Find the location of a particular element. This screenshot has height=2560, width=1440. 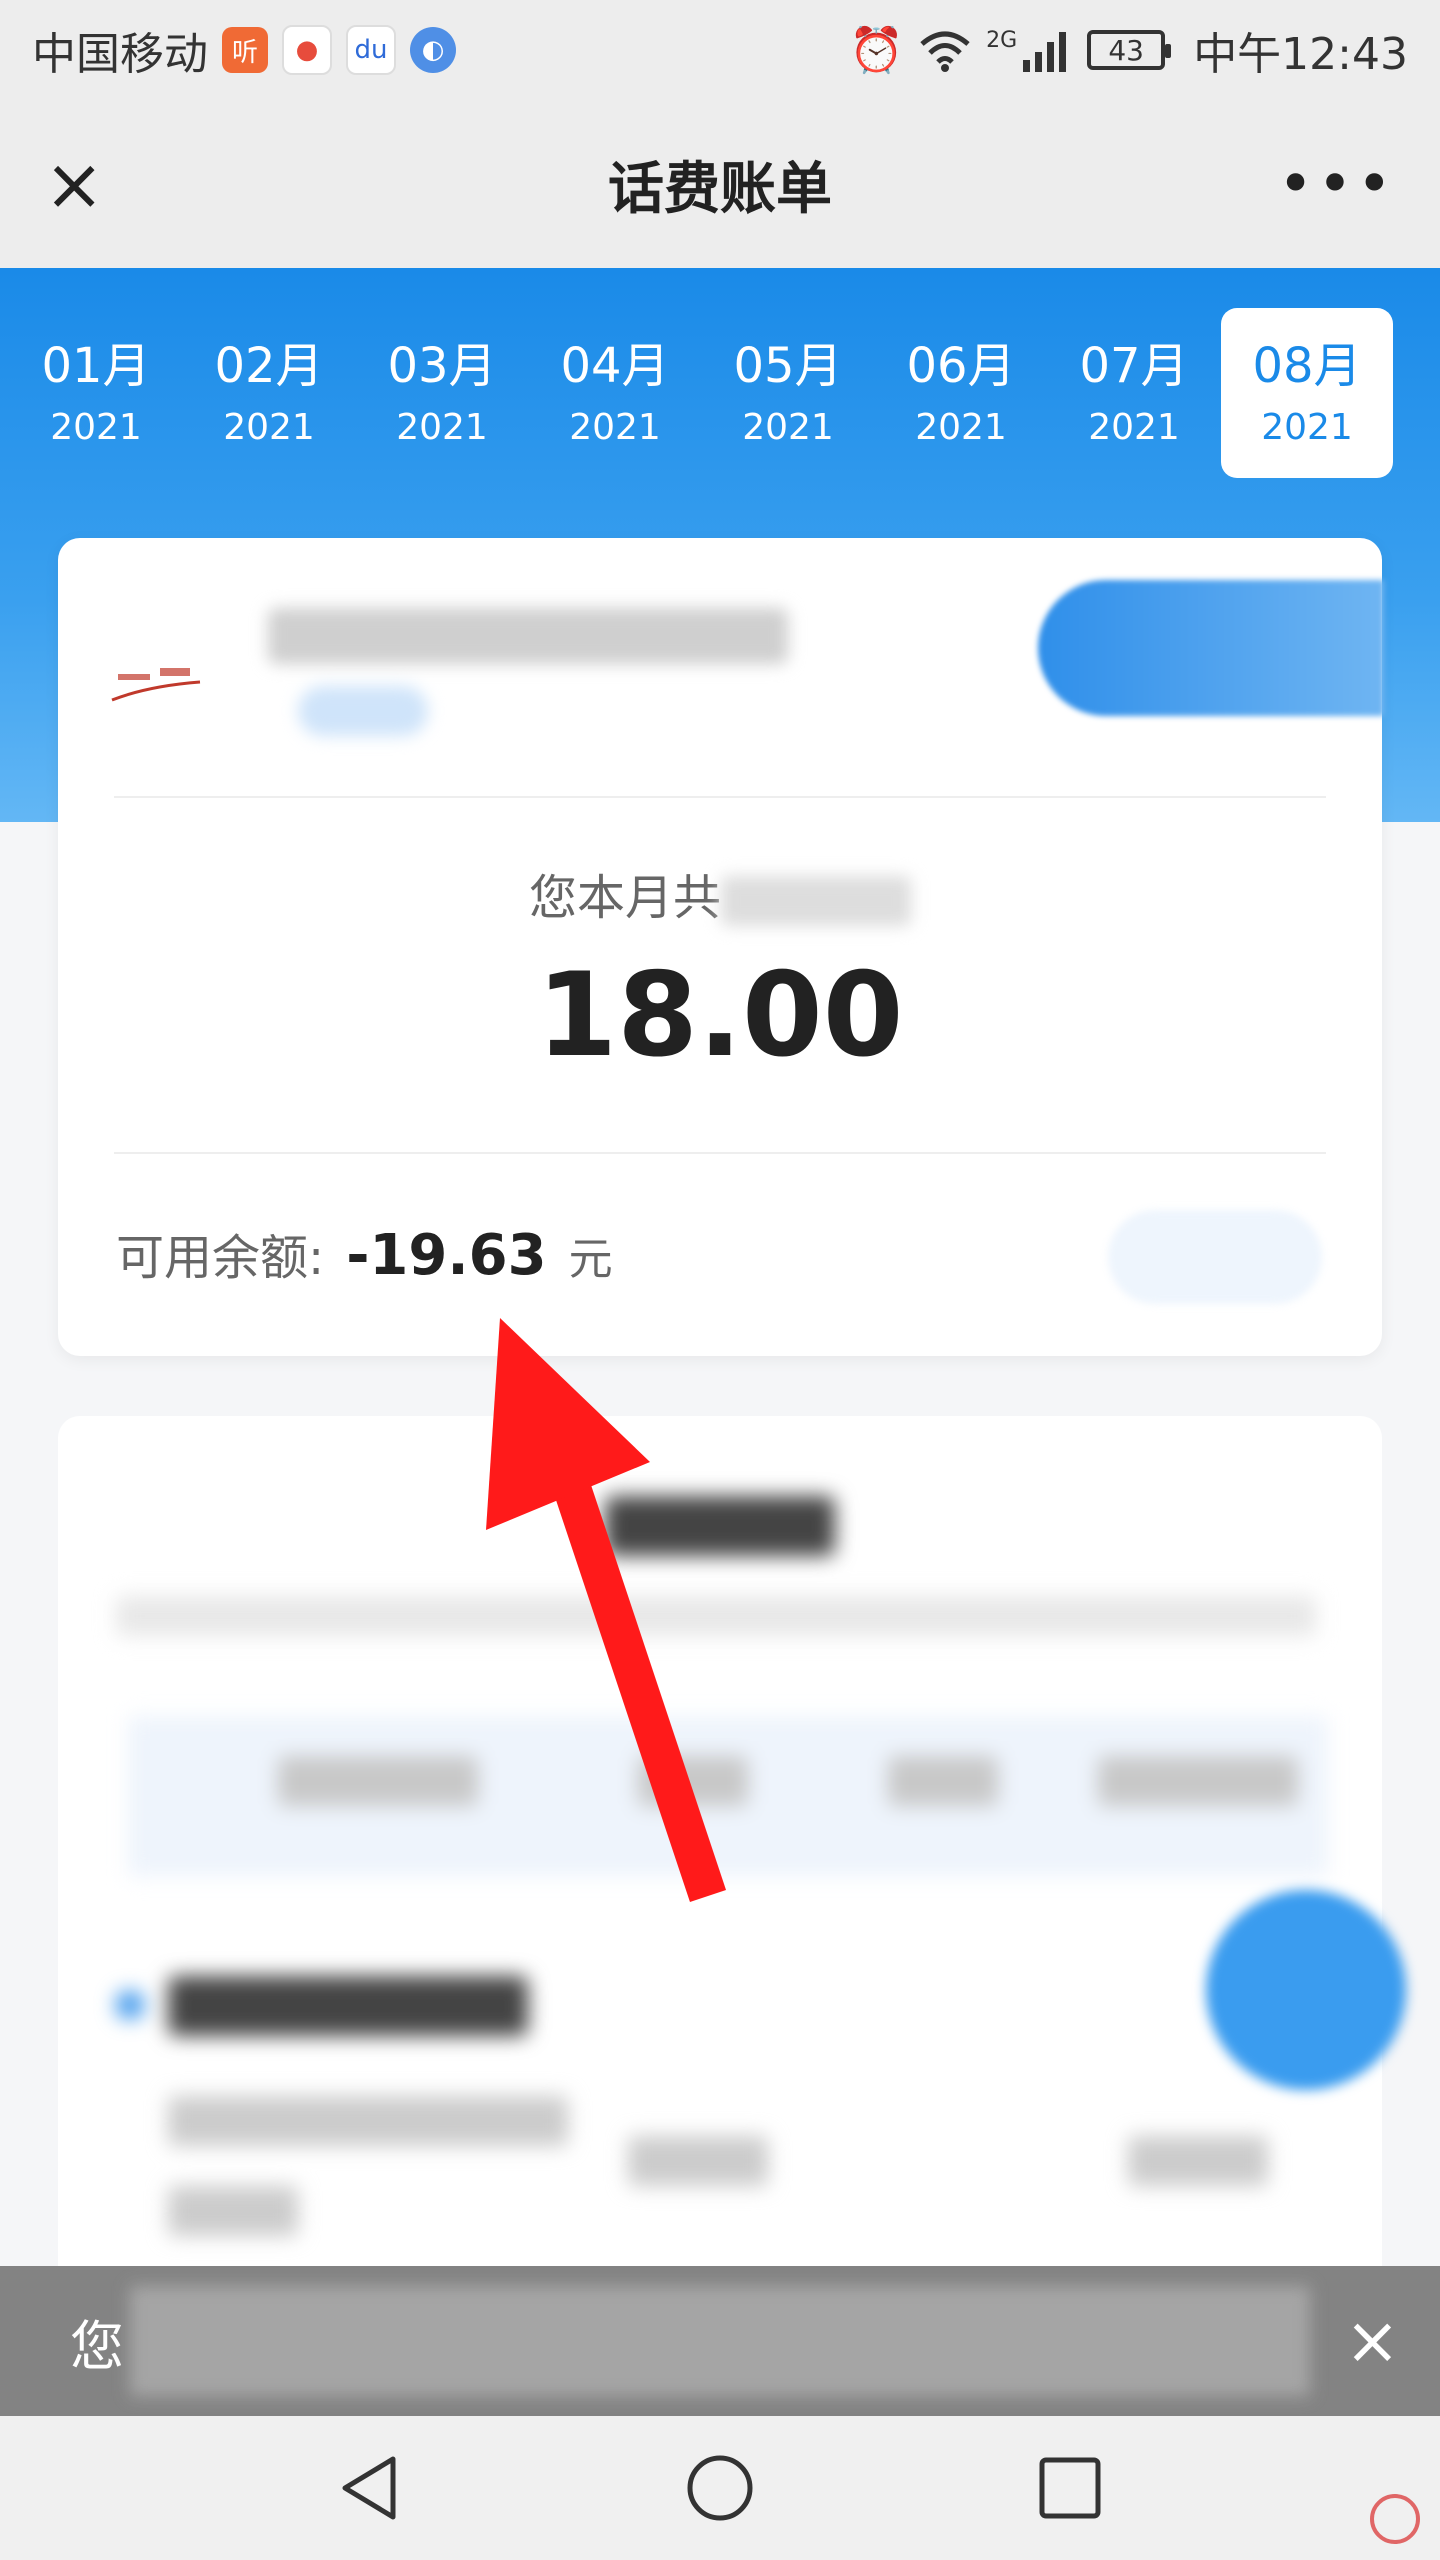

tab-month-01: 01月 2021 is located at coordinates (96, 393).